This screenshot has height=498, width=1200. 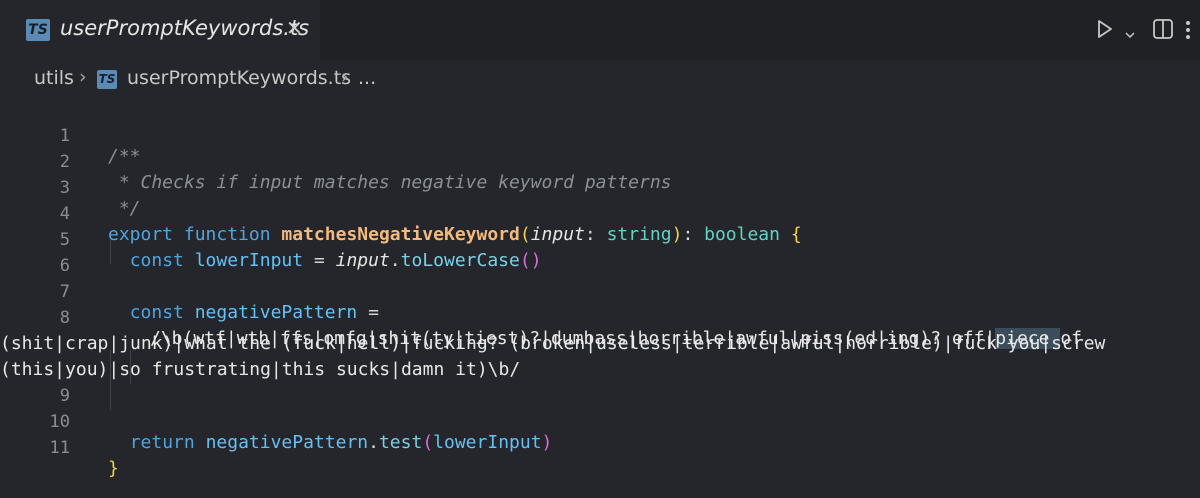 What do you see at coordinates (1188, 32) in the screenshot?
I see `more-icon` at bounding box center [1188, 32].